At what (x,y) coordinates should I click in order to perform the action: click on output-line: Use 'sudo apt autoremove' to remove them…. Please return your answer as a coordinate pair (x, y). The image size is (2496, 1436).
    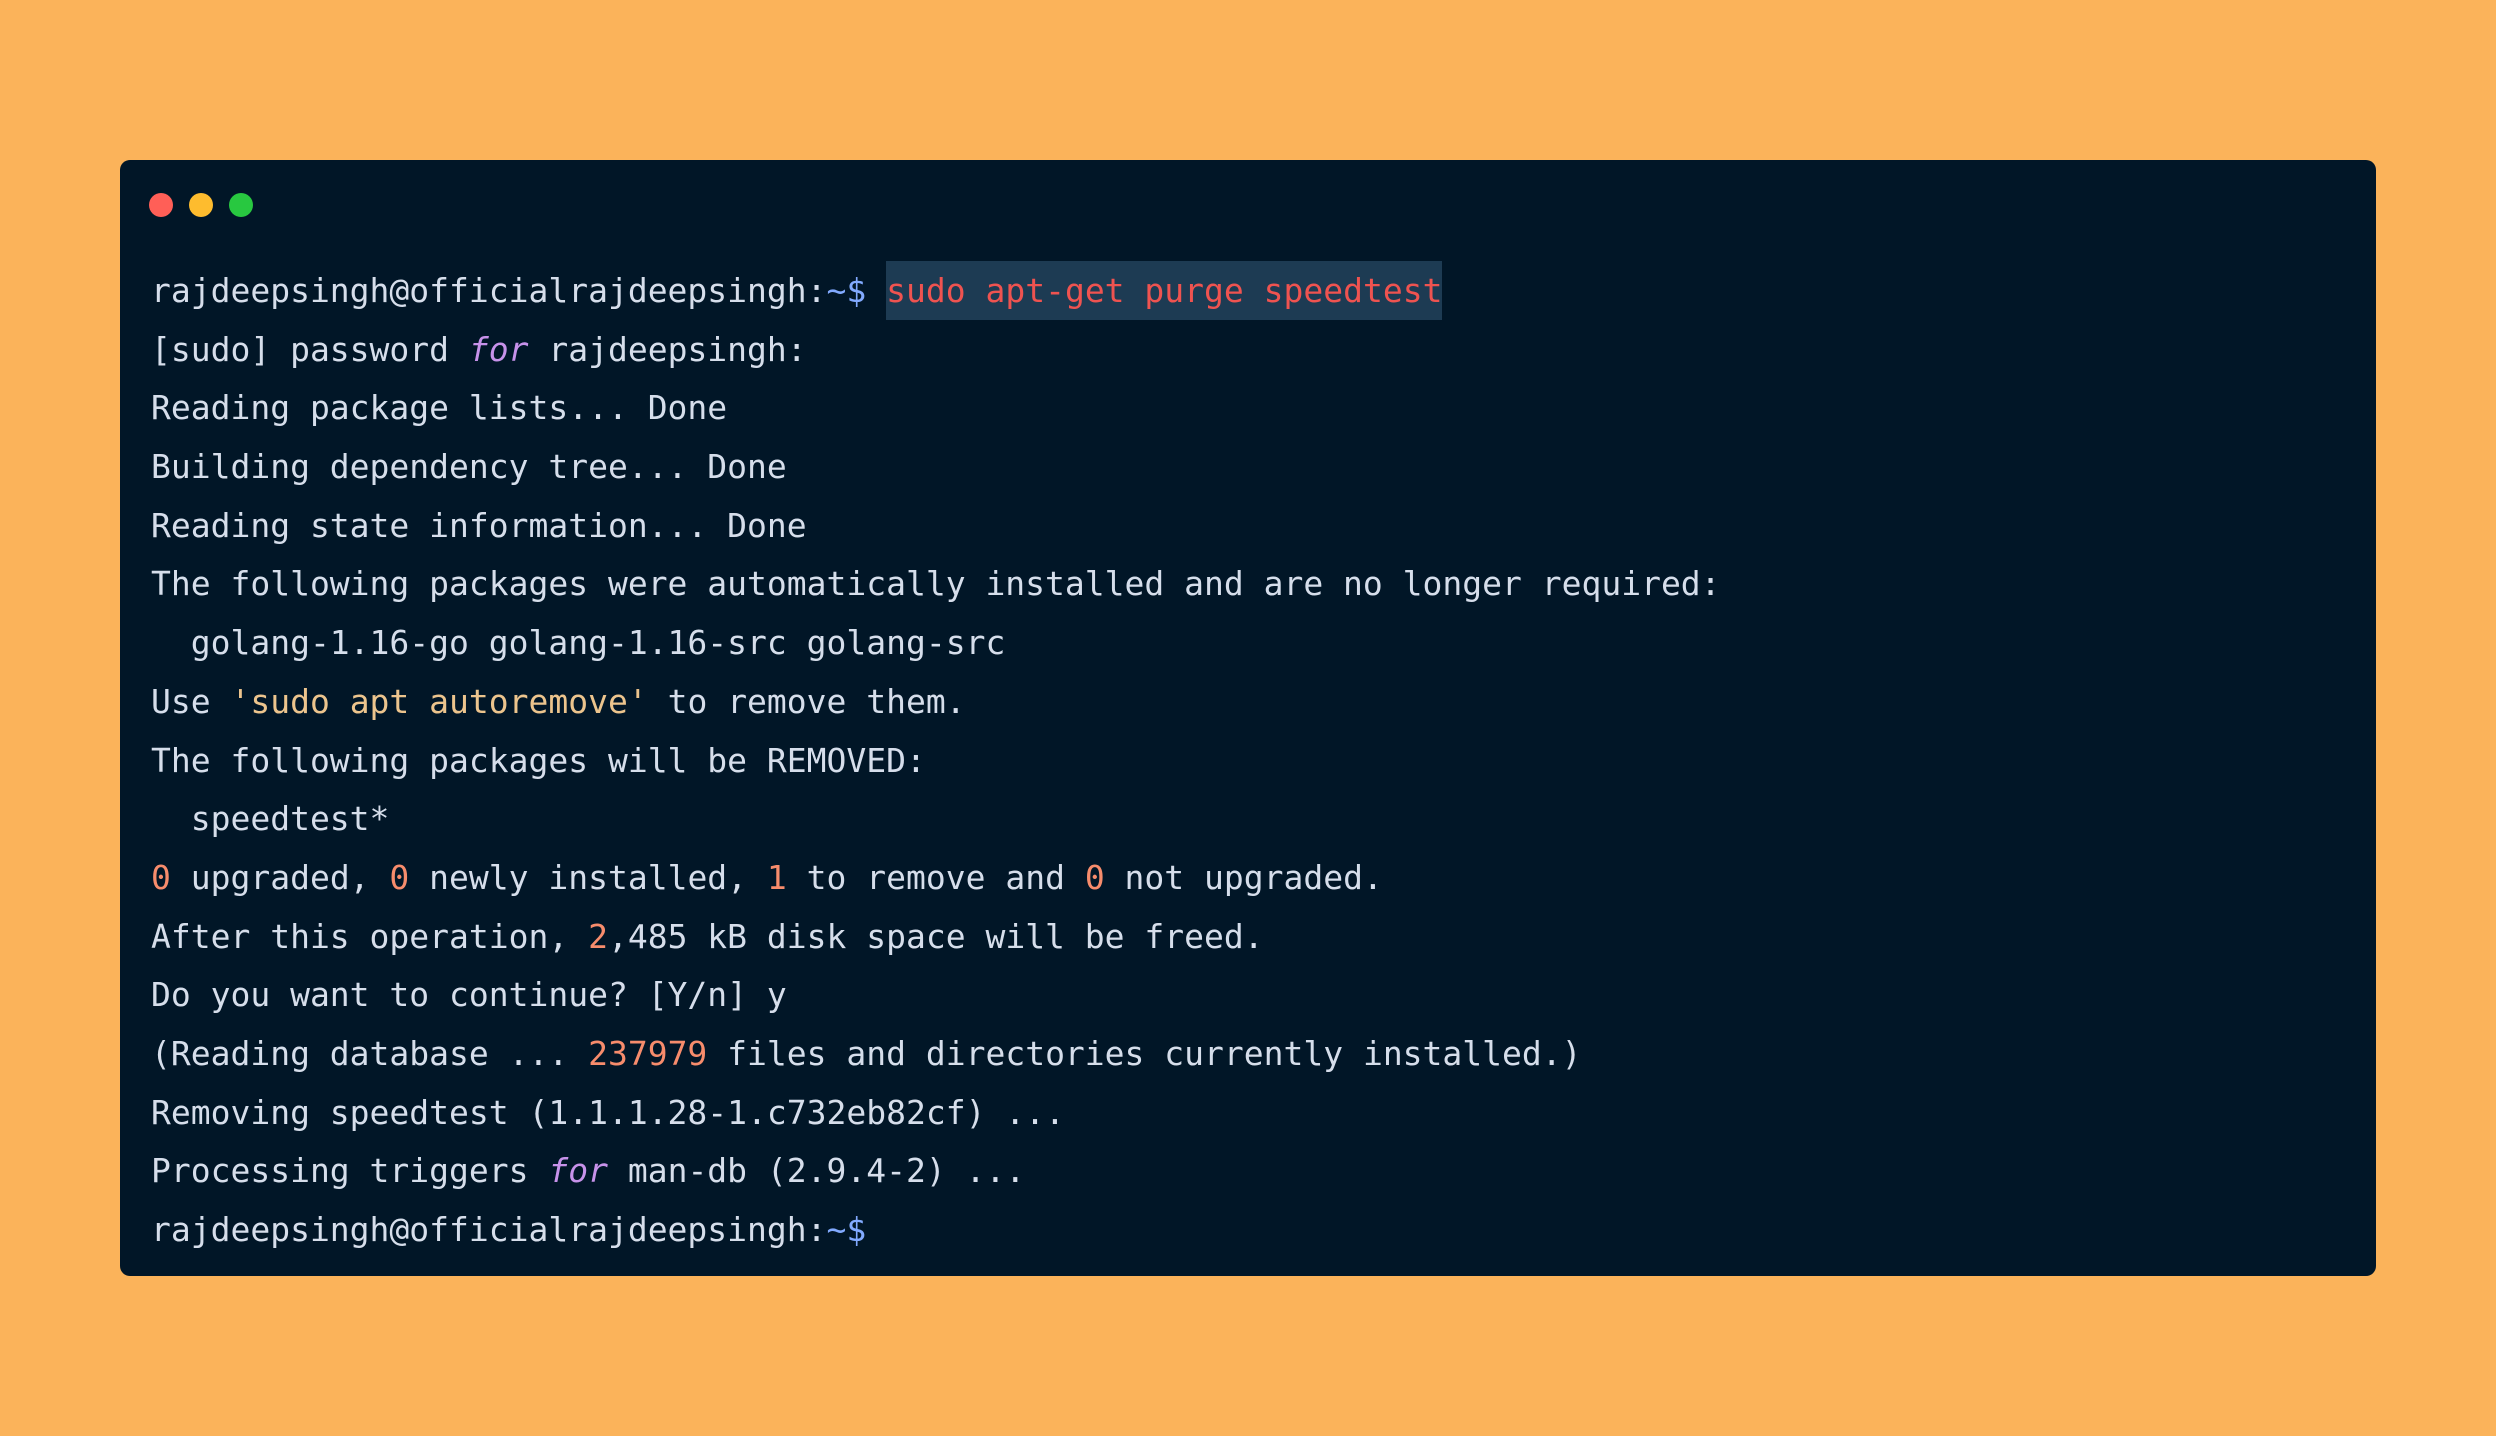
    Looking at the image, I should click on (936, 702).